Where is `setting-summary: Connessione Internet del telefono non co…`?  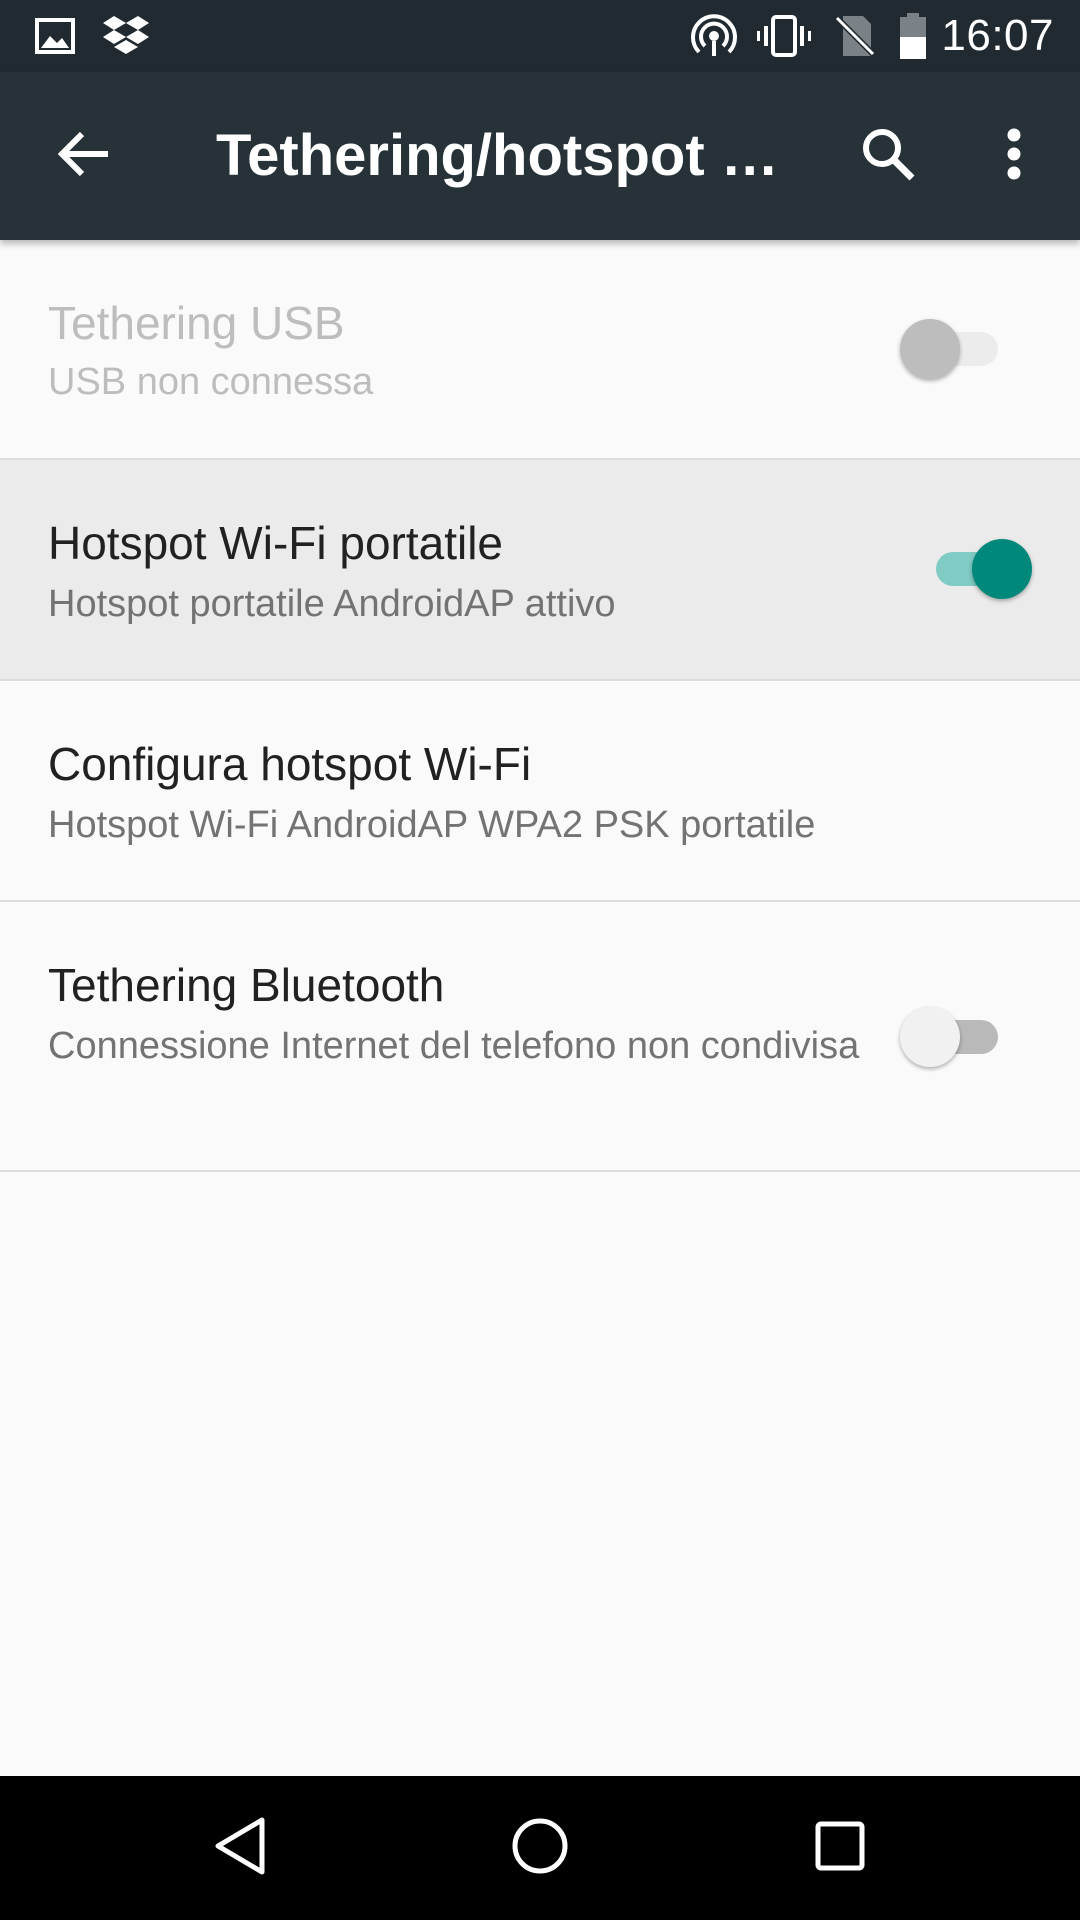 setting-summary: Connessione Internet del telefono non co… is located at coordinates (454, 1046).